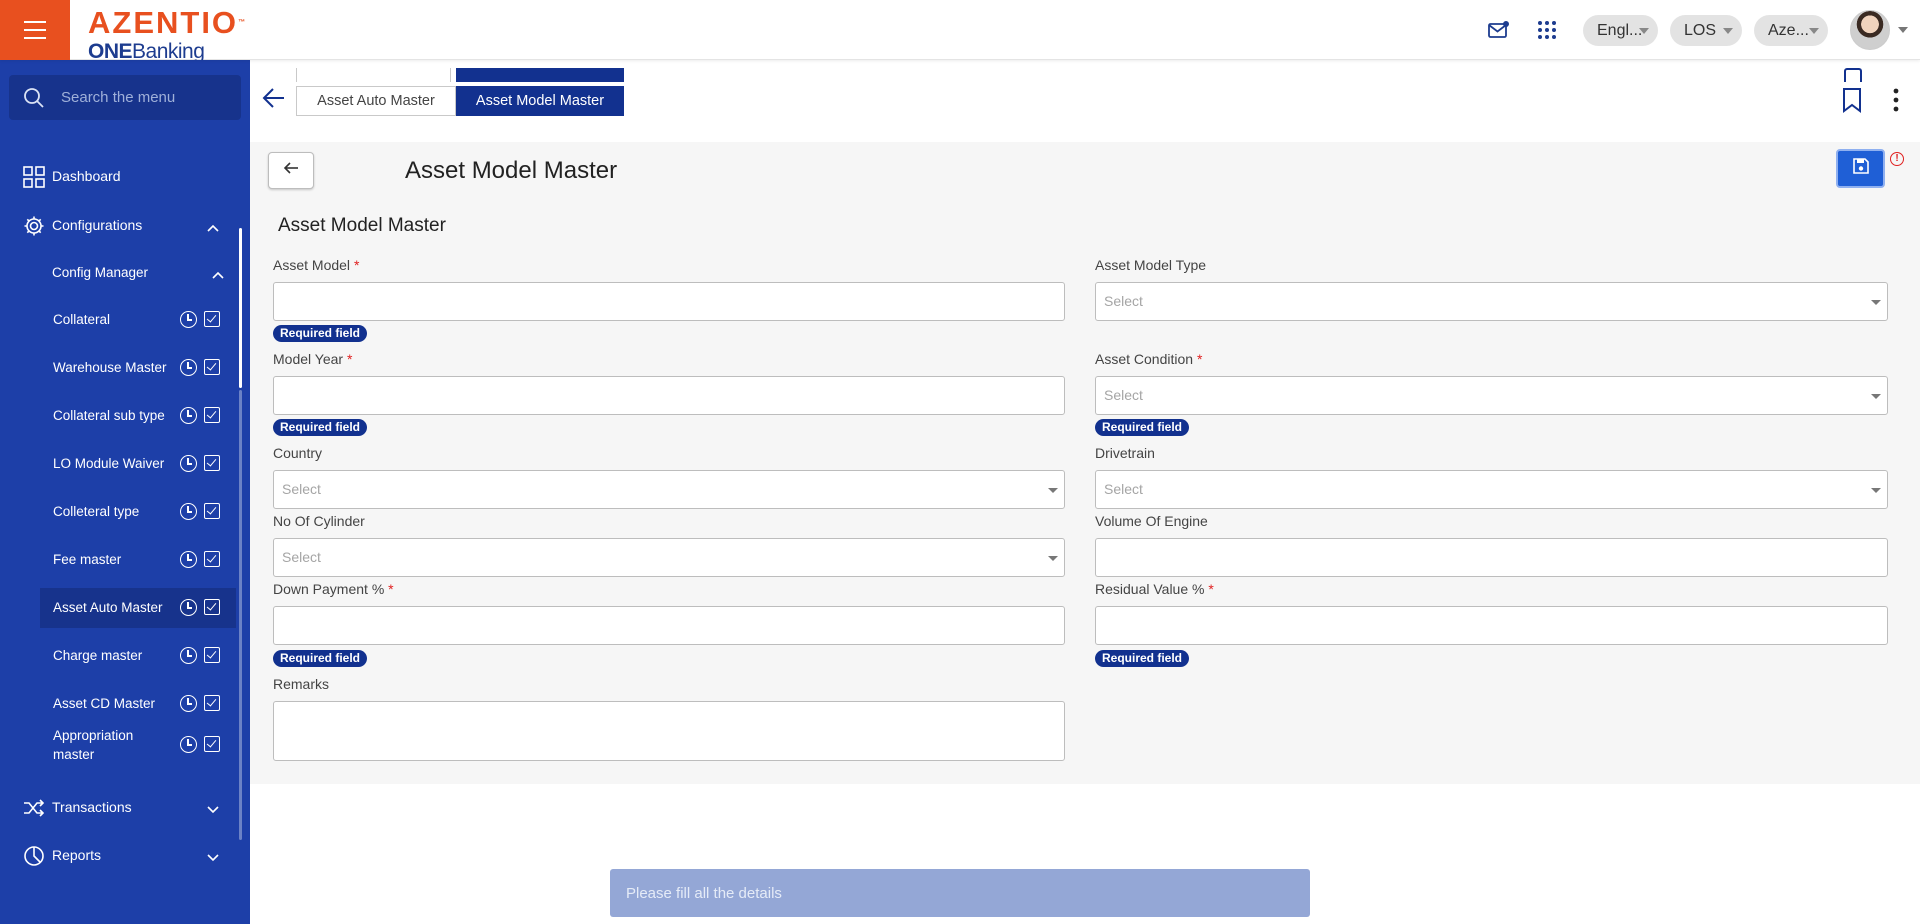 The height and width of the screenshot is (924, 1920). I want to click on save-icon, so click(1860, 168).